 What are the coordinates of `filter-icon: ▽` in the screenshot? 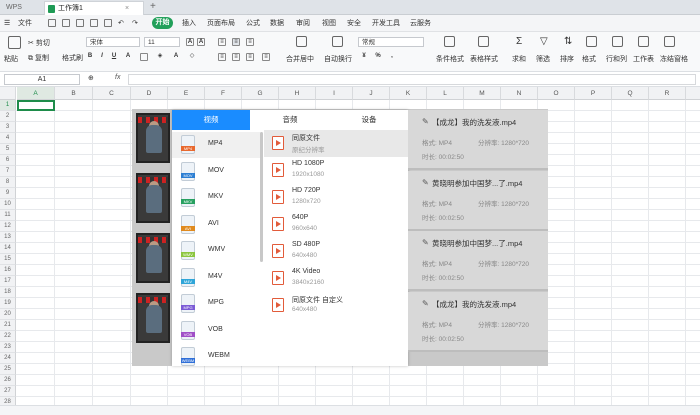 It's located at (544, 41).